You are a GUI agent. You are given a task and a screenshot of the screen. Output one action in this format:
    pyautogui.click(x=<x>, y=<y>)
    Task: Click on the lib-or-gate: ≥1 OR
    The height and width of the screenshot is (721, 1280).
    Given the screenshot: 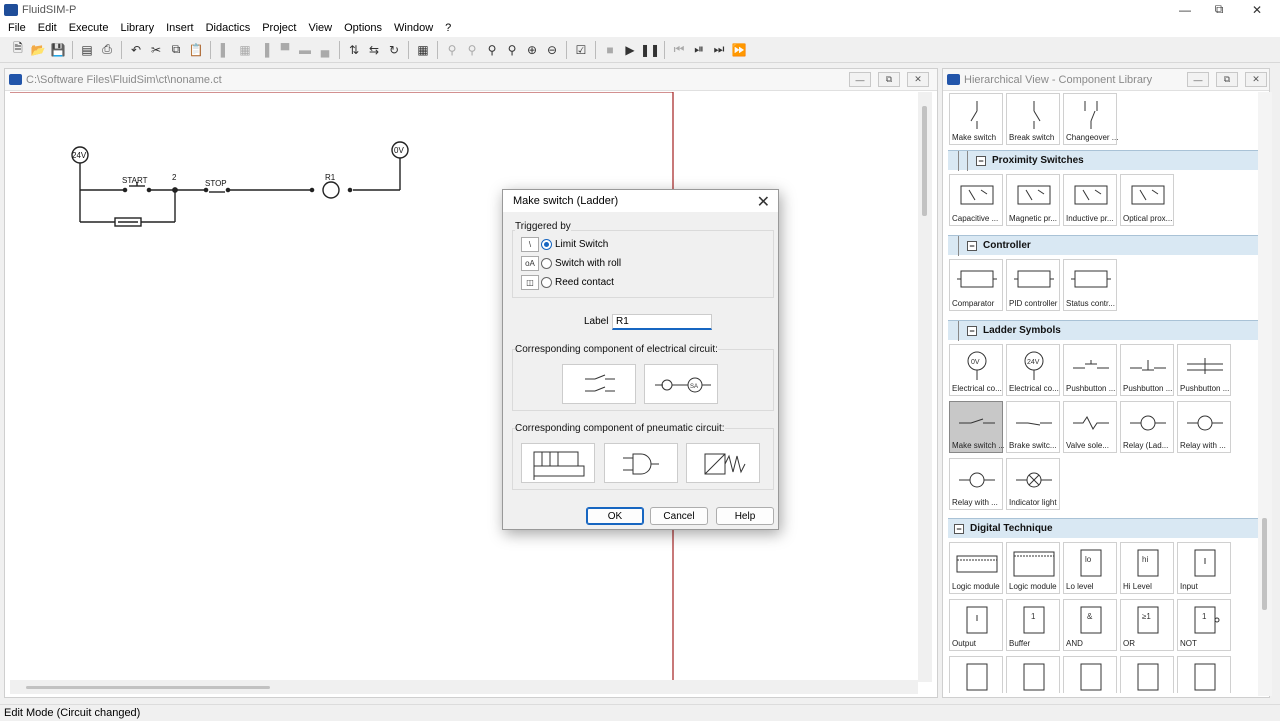 What is the action you would take?
    pyautogui.click(x=1147, y=625)
    